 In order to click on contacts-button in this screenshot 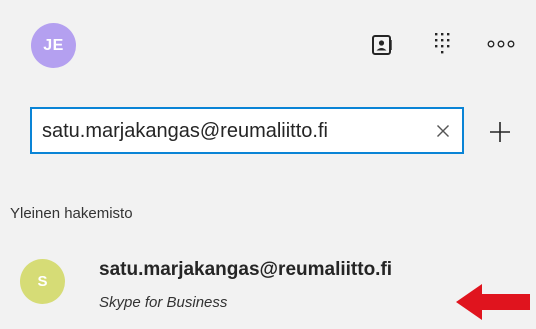, I will do `click(382, 45)`.